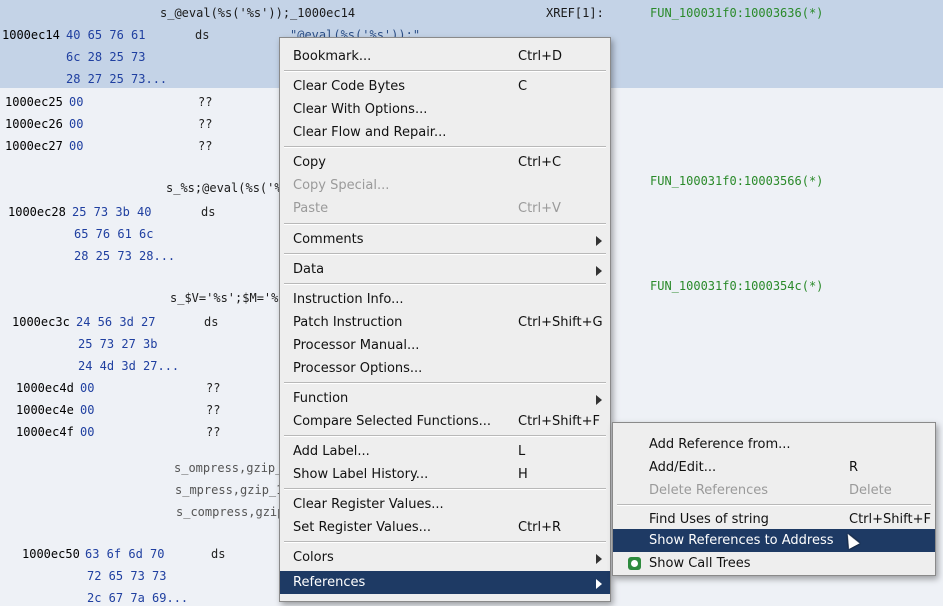 Image resolution: width=943 pixels, height=606 pixels. Describe the element at coordinates (634, 563) in the screenshot. I see `call-tree-icon` at that location.